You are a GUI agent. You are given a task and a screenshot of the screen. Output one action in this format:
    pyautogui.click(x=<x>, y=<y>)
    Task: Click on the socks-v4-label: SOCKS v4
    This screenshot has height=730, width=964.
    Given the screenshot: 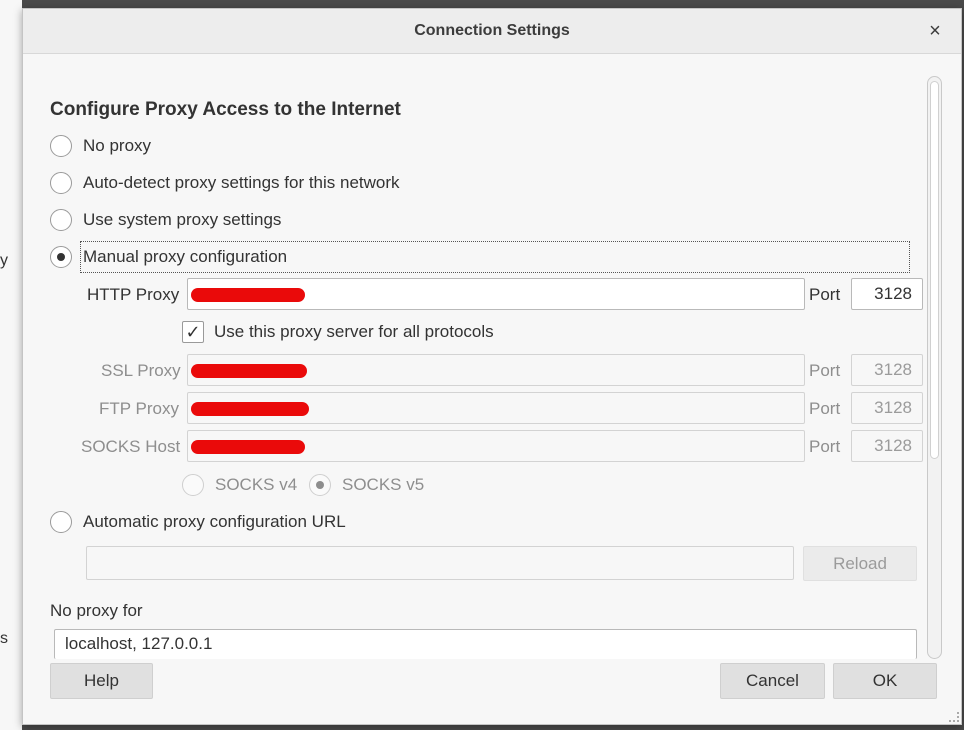 What is the action you would take?
    pyautogui.click(x=256, y=485)
    